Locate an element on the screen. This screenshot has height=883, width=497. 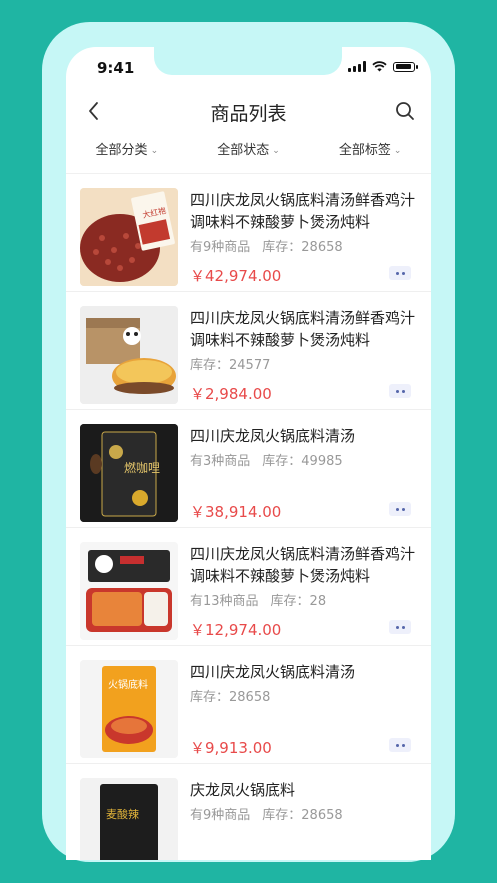
product-meta: 有3种商品 库存：49985 is located at coordinates (266, 459).